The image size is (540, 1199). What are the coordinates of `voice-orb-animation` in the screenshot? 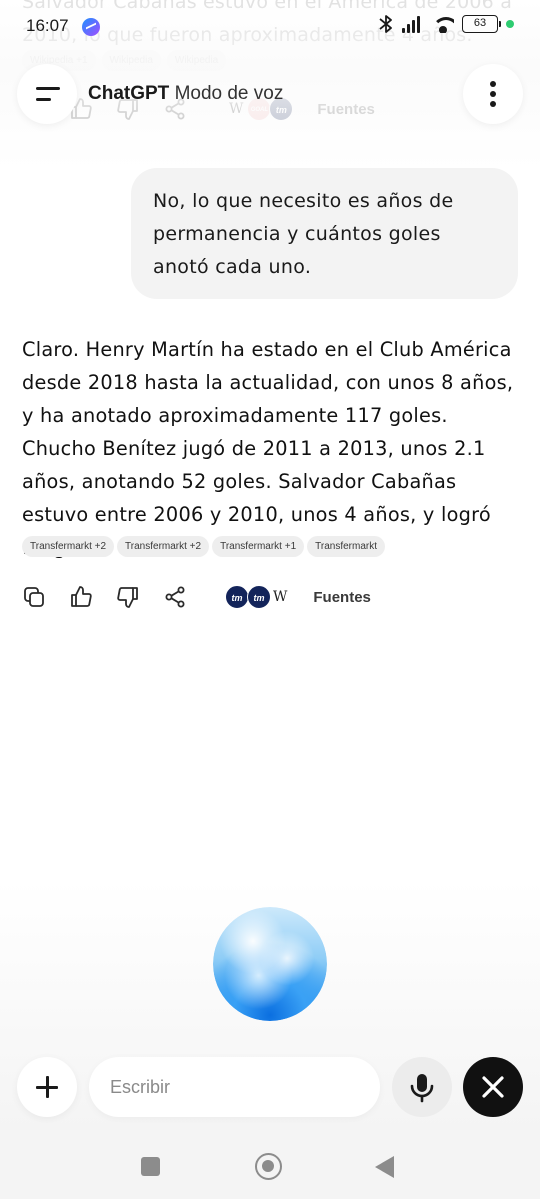 It's located at (270, 964).